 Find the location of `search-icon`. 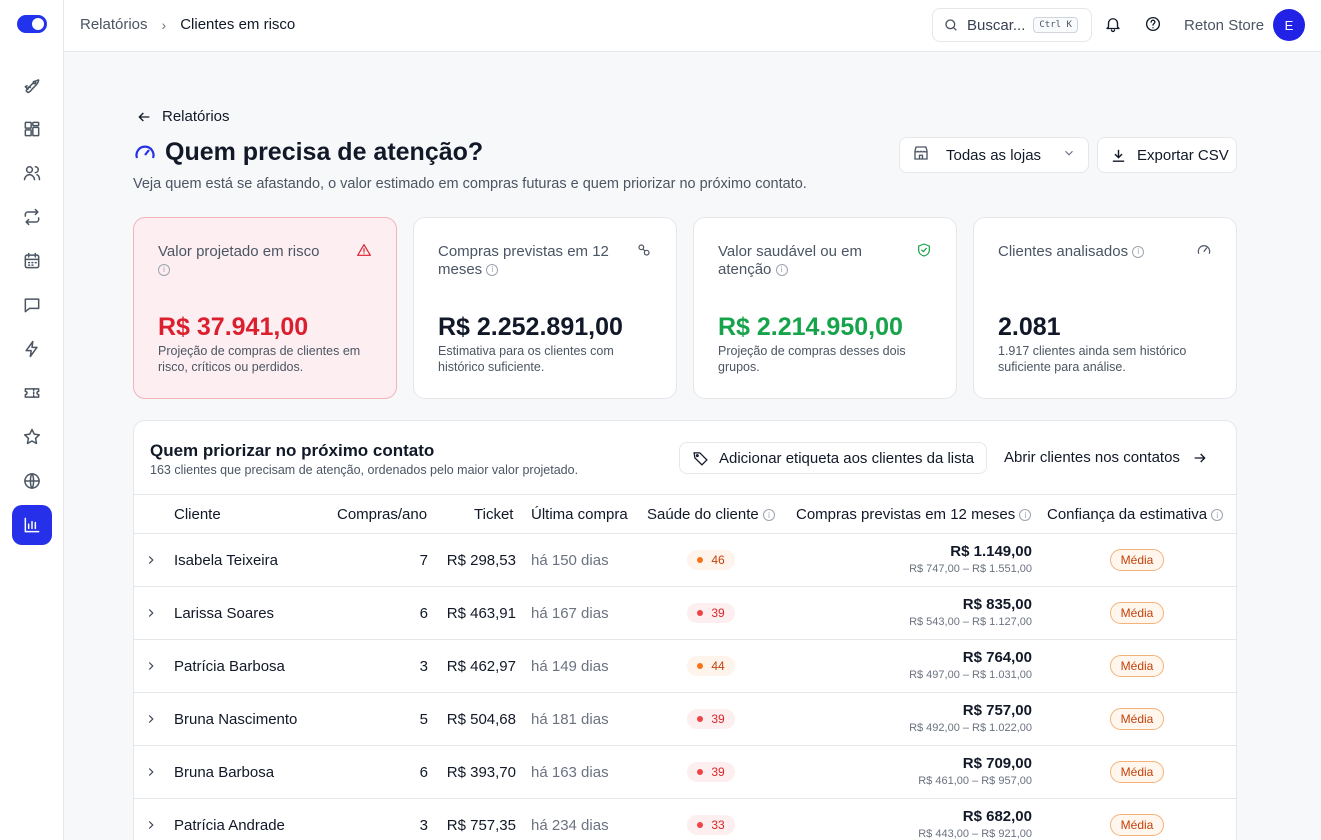

search-icon is located at coordinates (951, 25).